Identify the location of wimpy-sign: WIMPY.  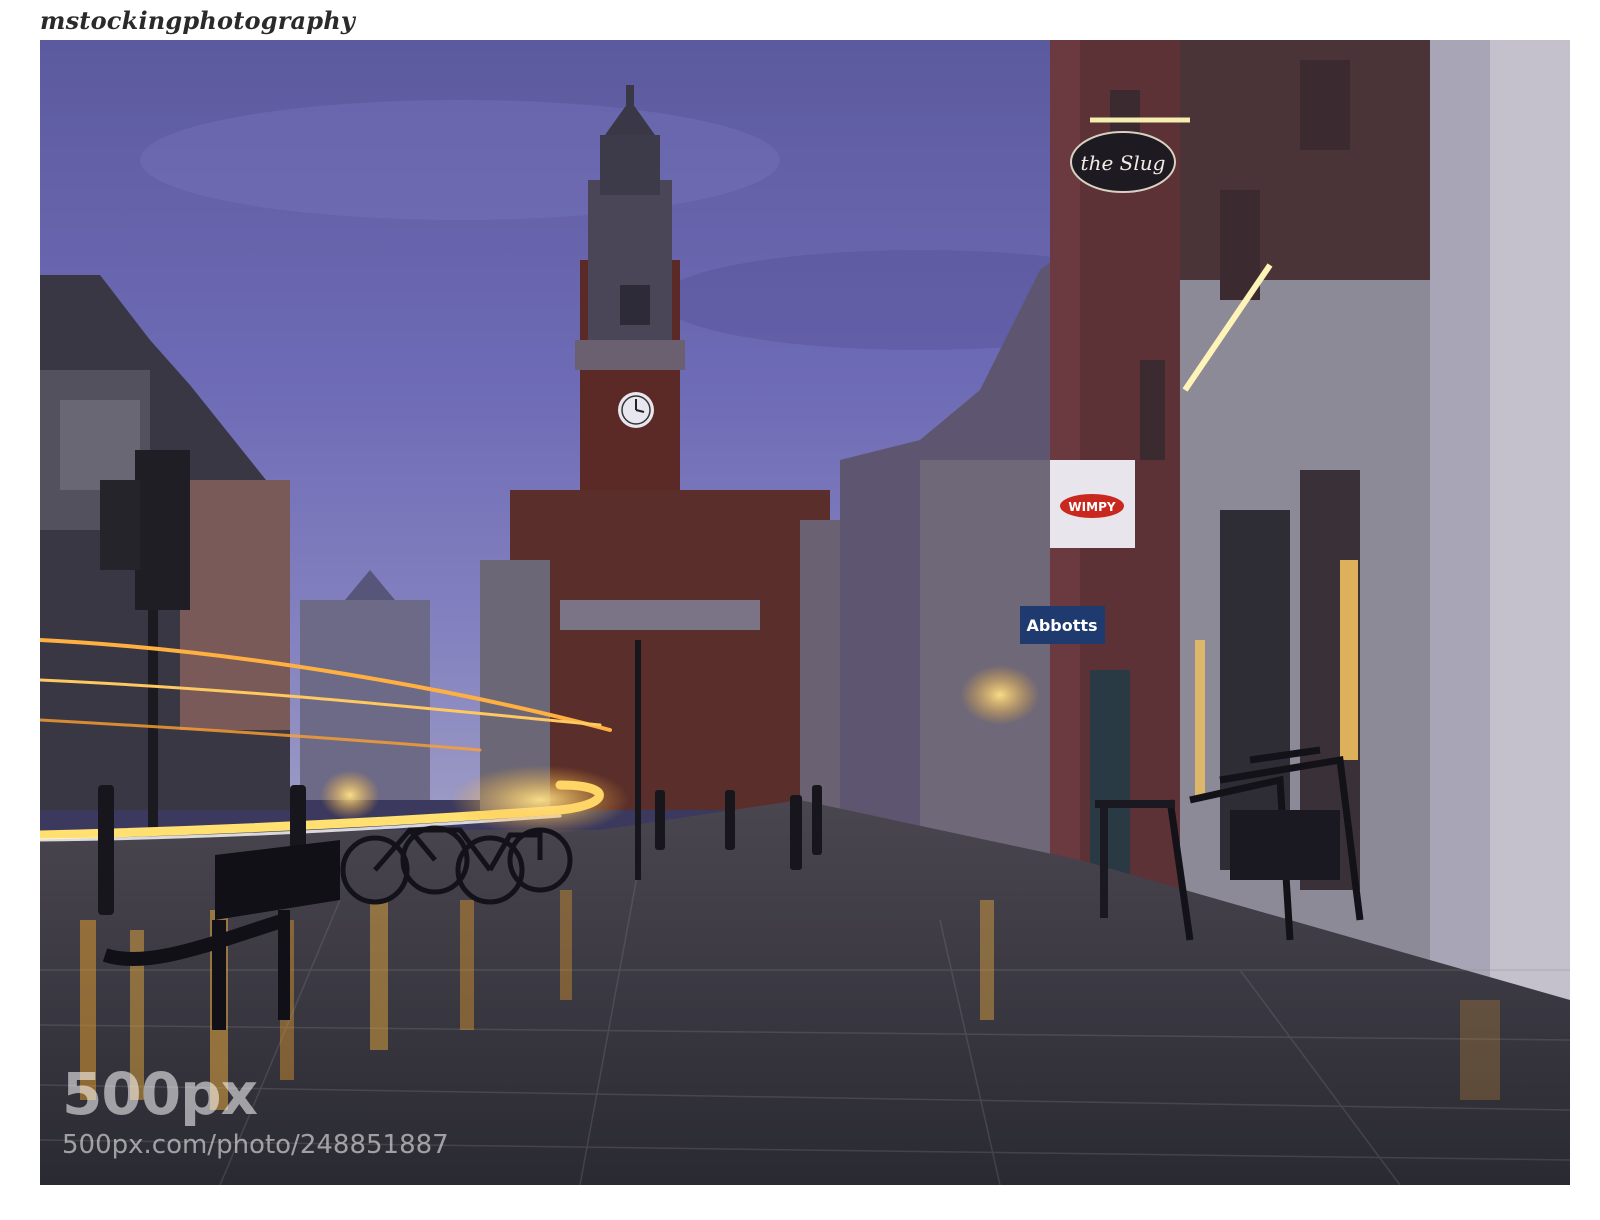
(1092, 504).